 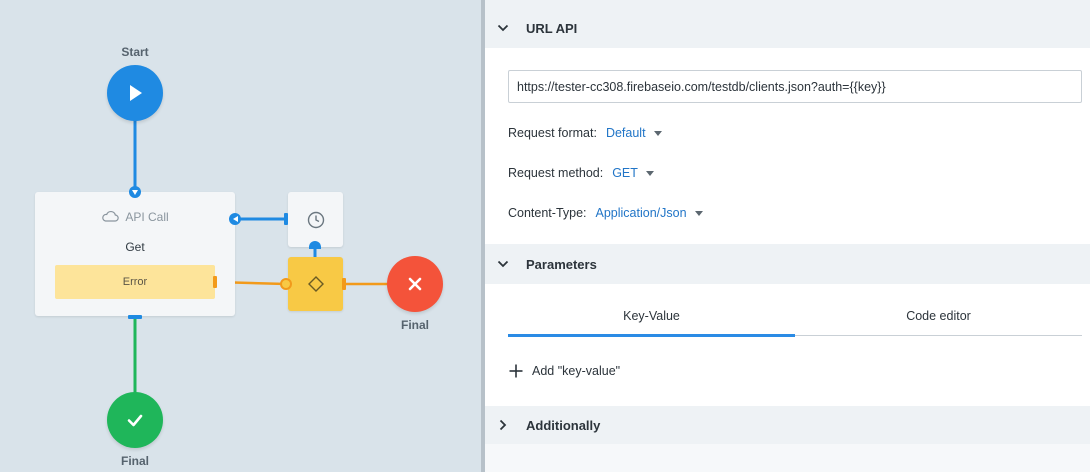 What do you see at coordinates (552, 133) in the screenshot?
I see `request-format-label: Request format:` at bounding box center [552, 133].